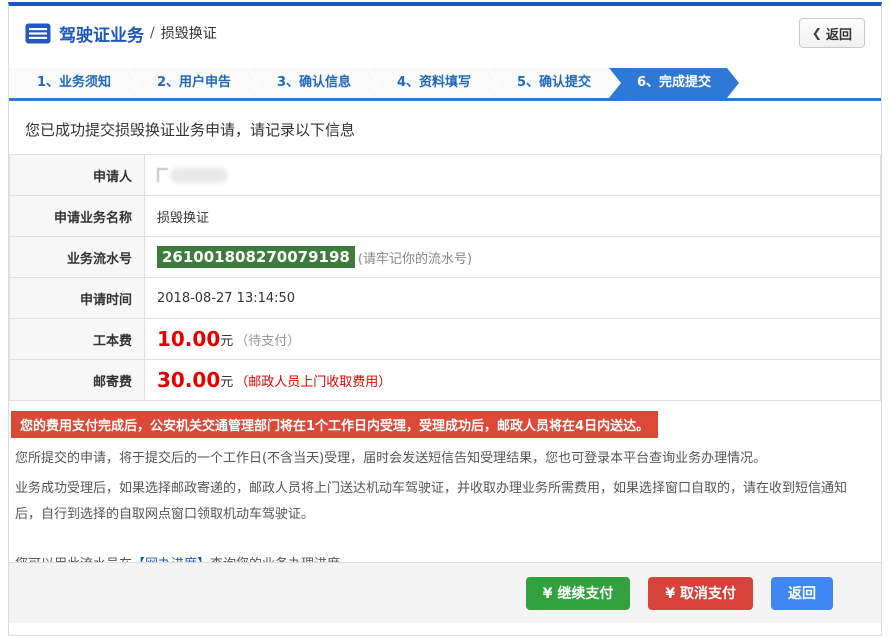 The image size is (889, 636). I want to click on row-label: 邮寄费, so click(77, 380).